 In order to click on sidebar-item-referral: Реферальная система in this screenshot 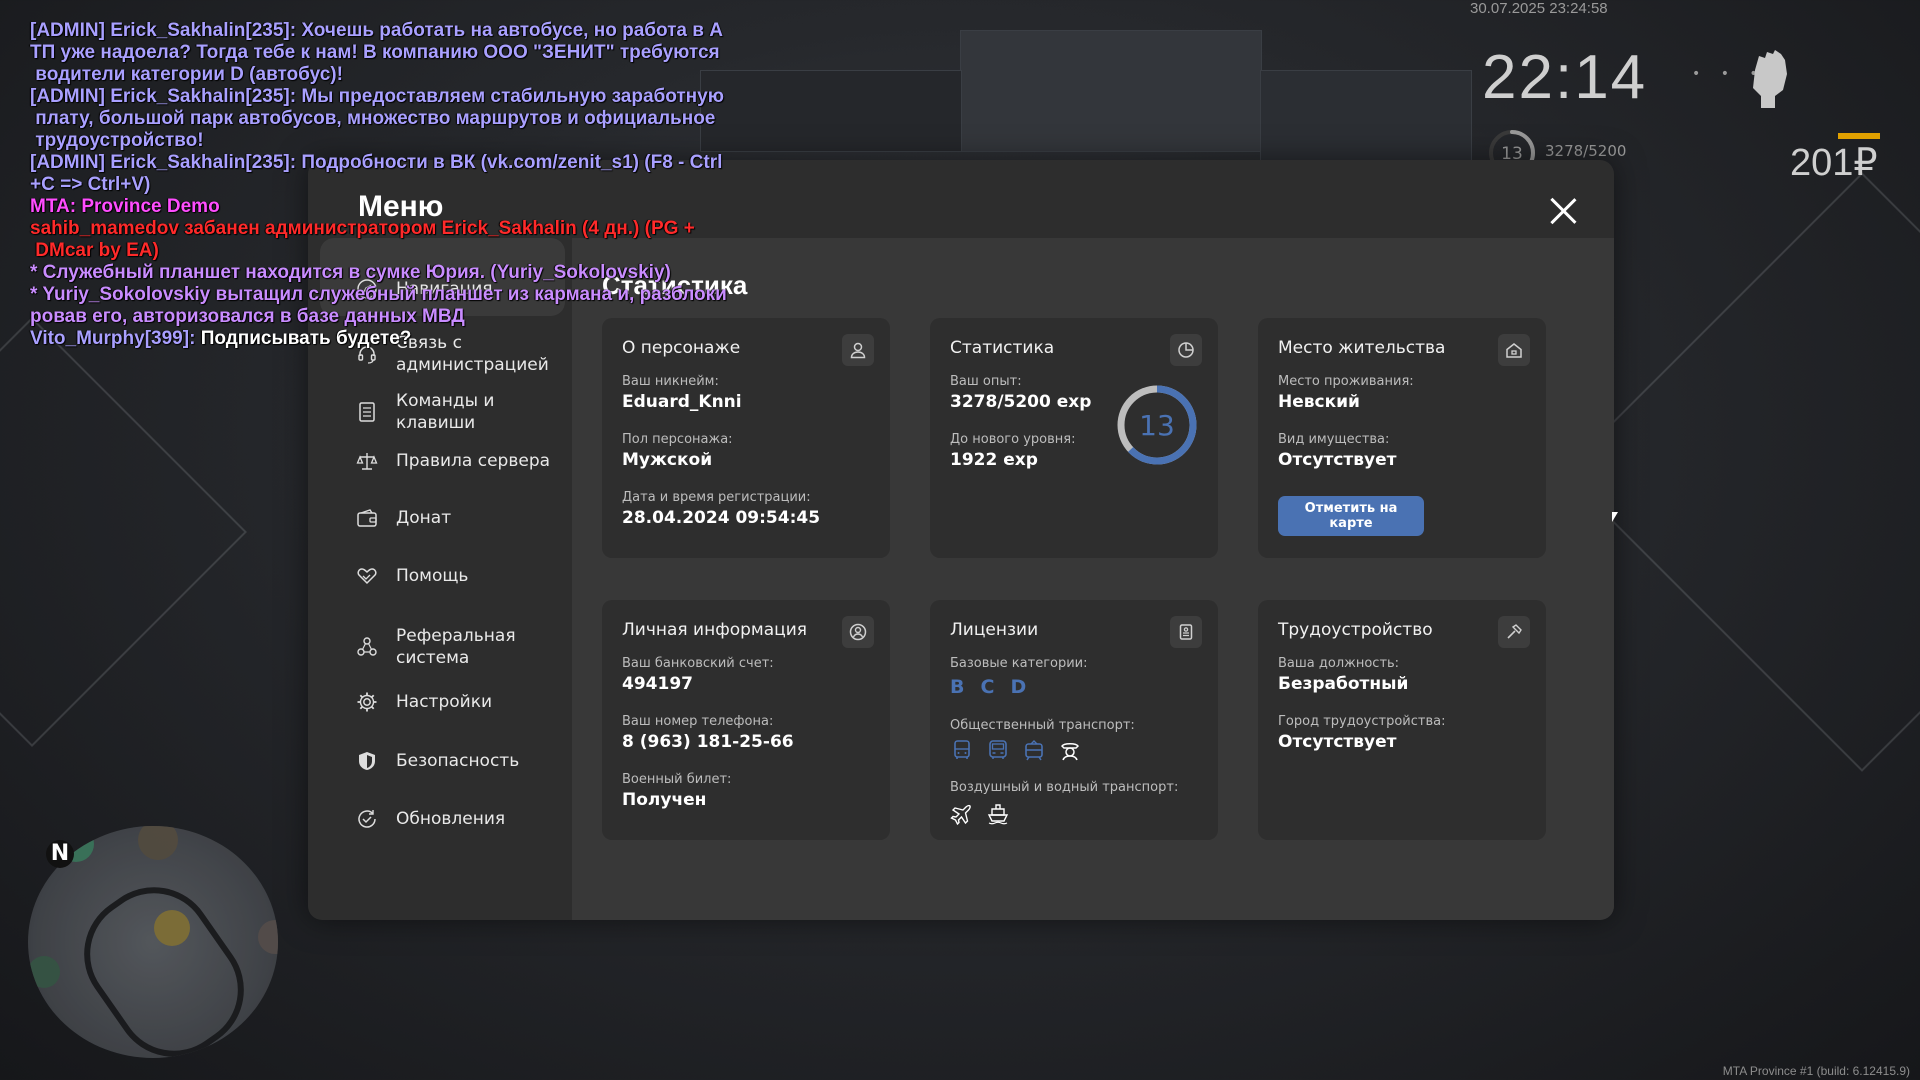, I will do `click(461, 647)`.